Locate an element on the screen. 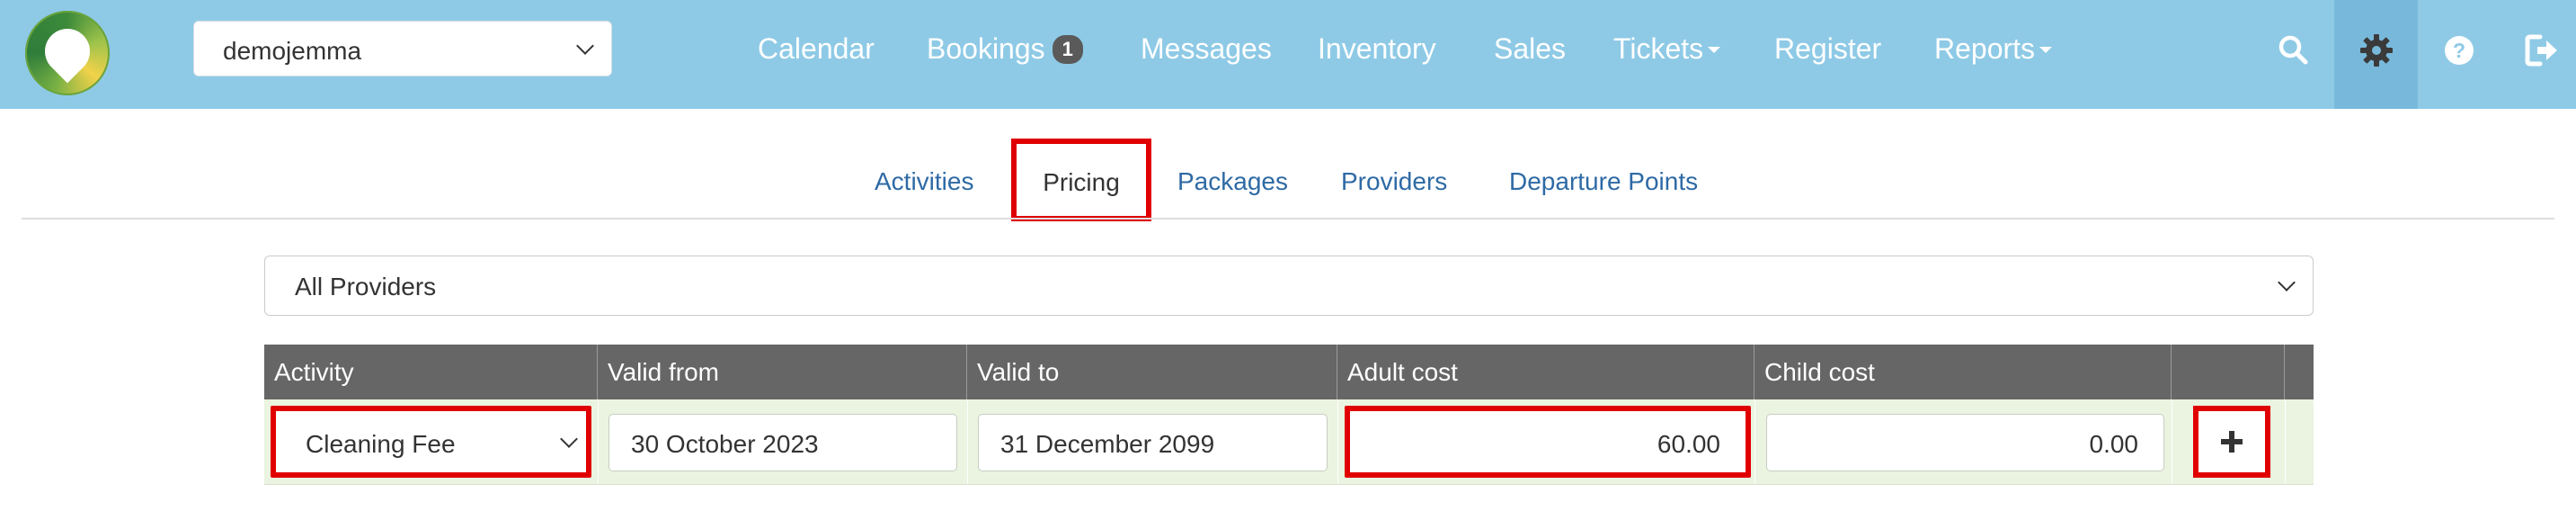  tabs-divider is located at coordinates (1288, 219).